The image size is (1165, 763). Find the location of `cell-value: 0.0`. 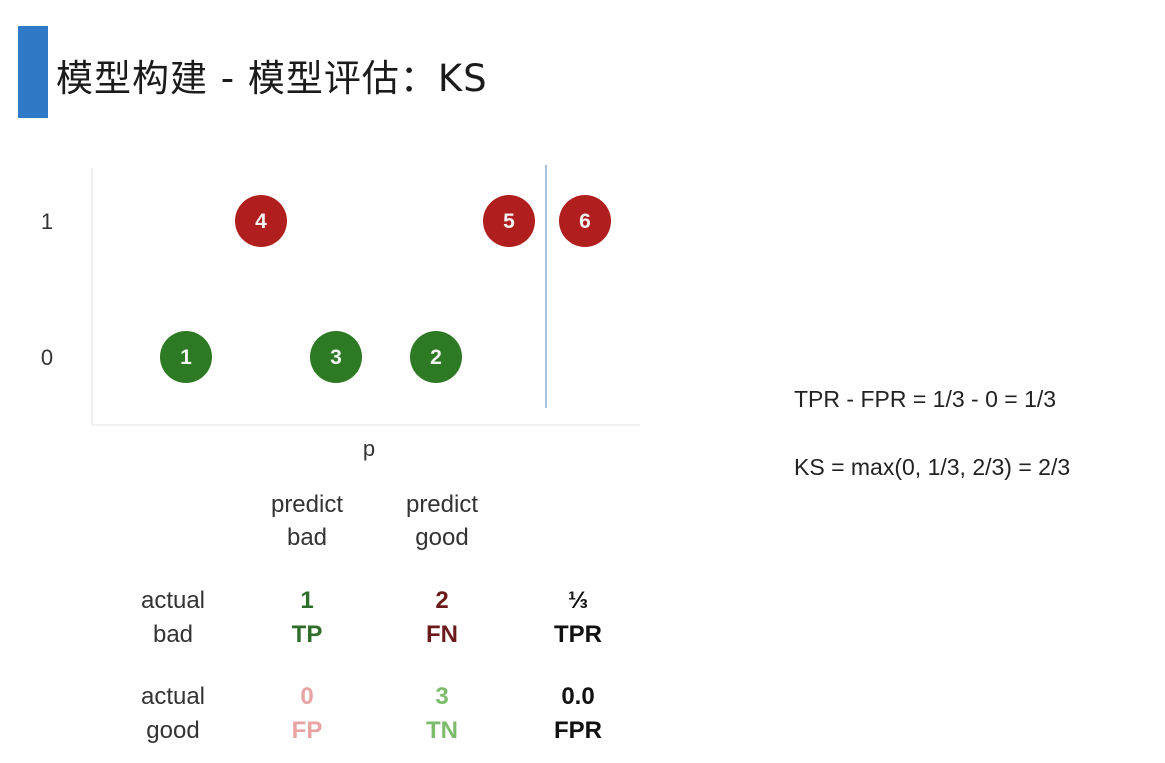

cell-value: 0.0 is located at coordinates (578, 696).